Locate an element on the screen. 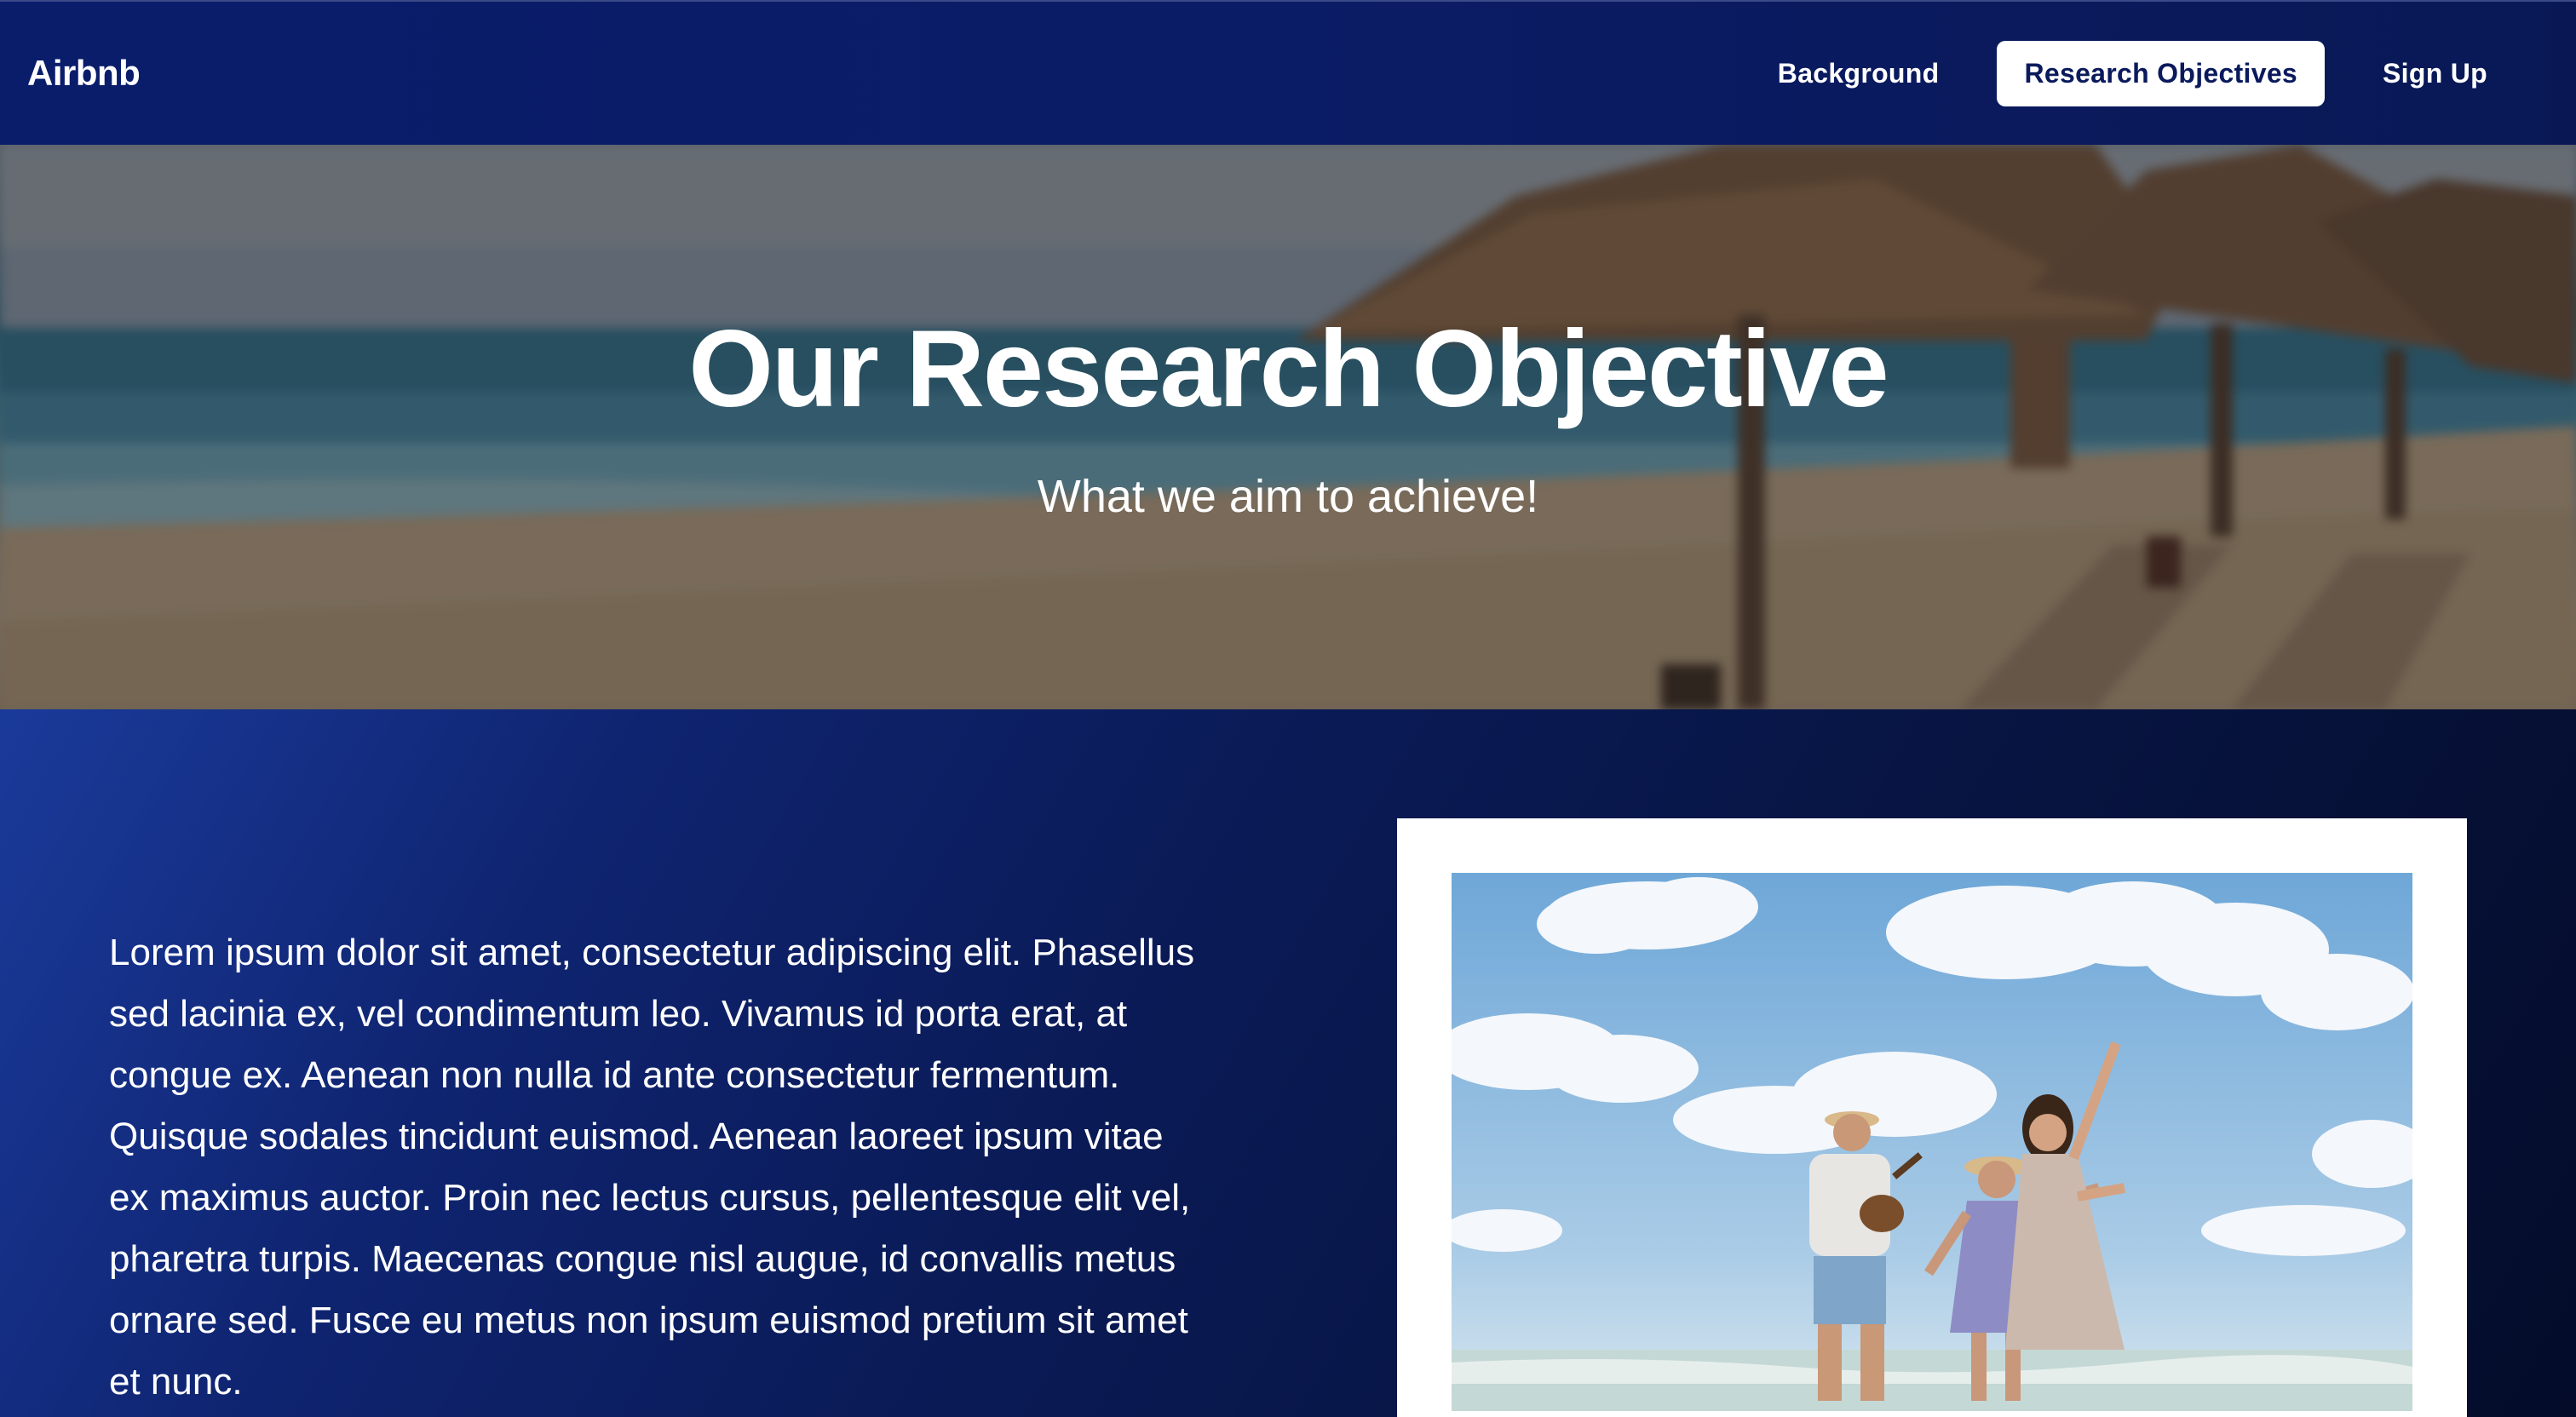 This screenshot has width=2576, height=1417. brand-logo: Airbnb is located at coordinates (84, 73).